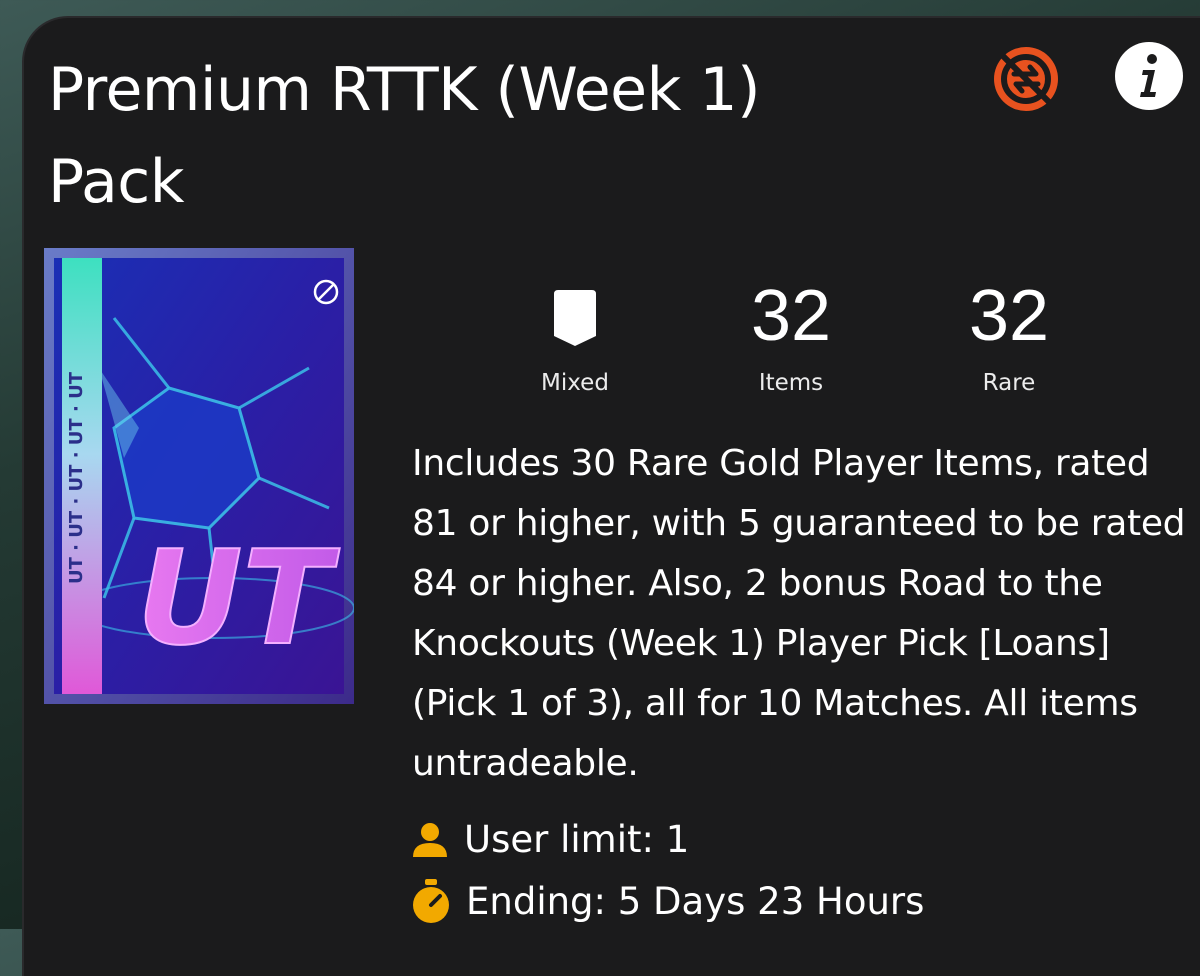  I want to click on stat-label: Rare, so click(1009, 383).